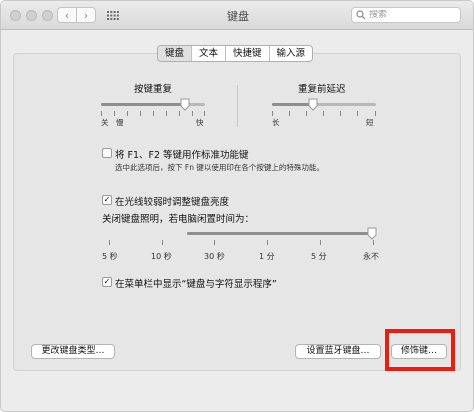  Describe the element at coordinates (120, 122) in the screenshot. I see `key-repeat-slow-label: 慢` at that location.